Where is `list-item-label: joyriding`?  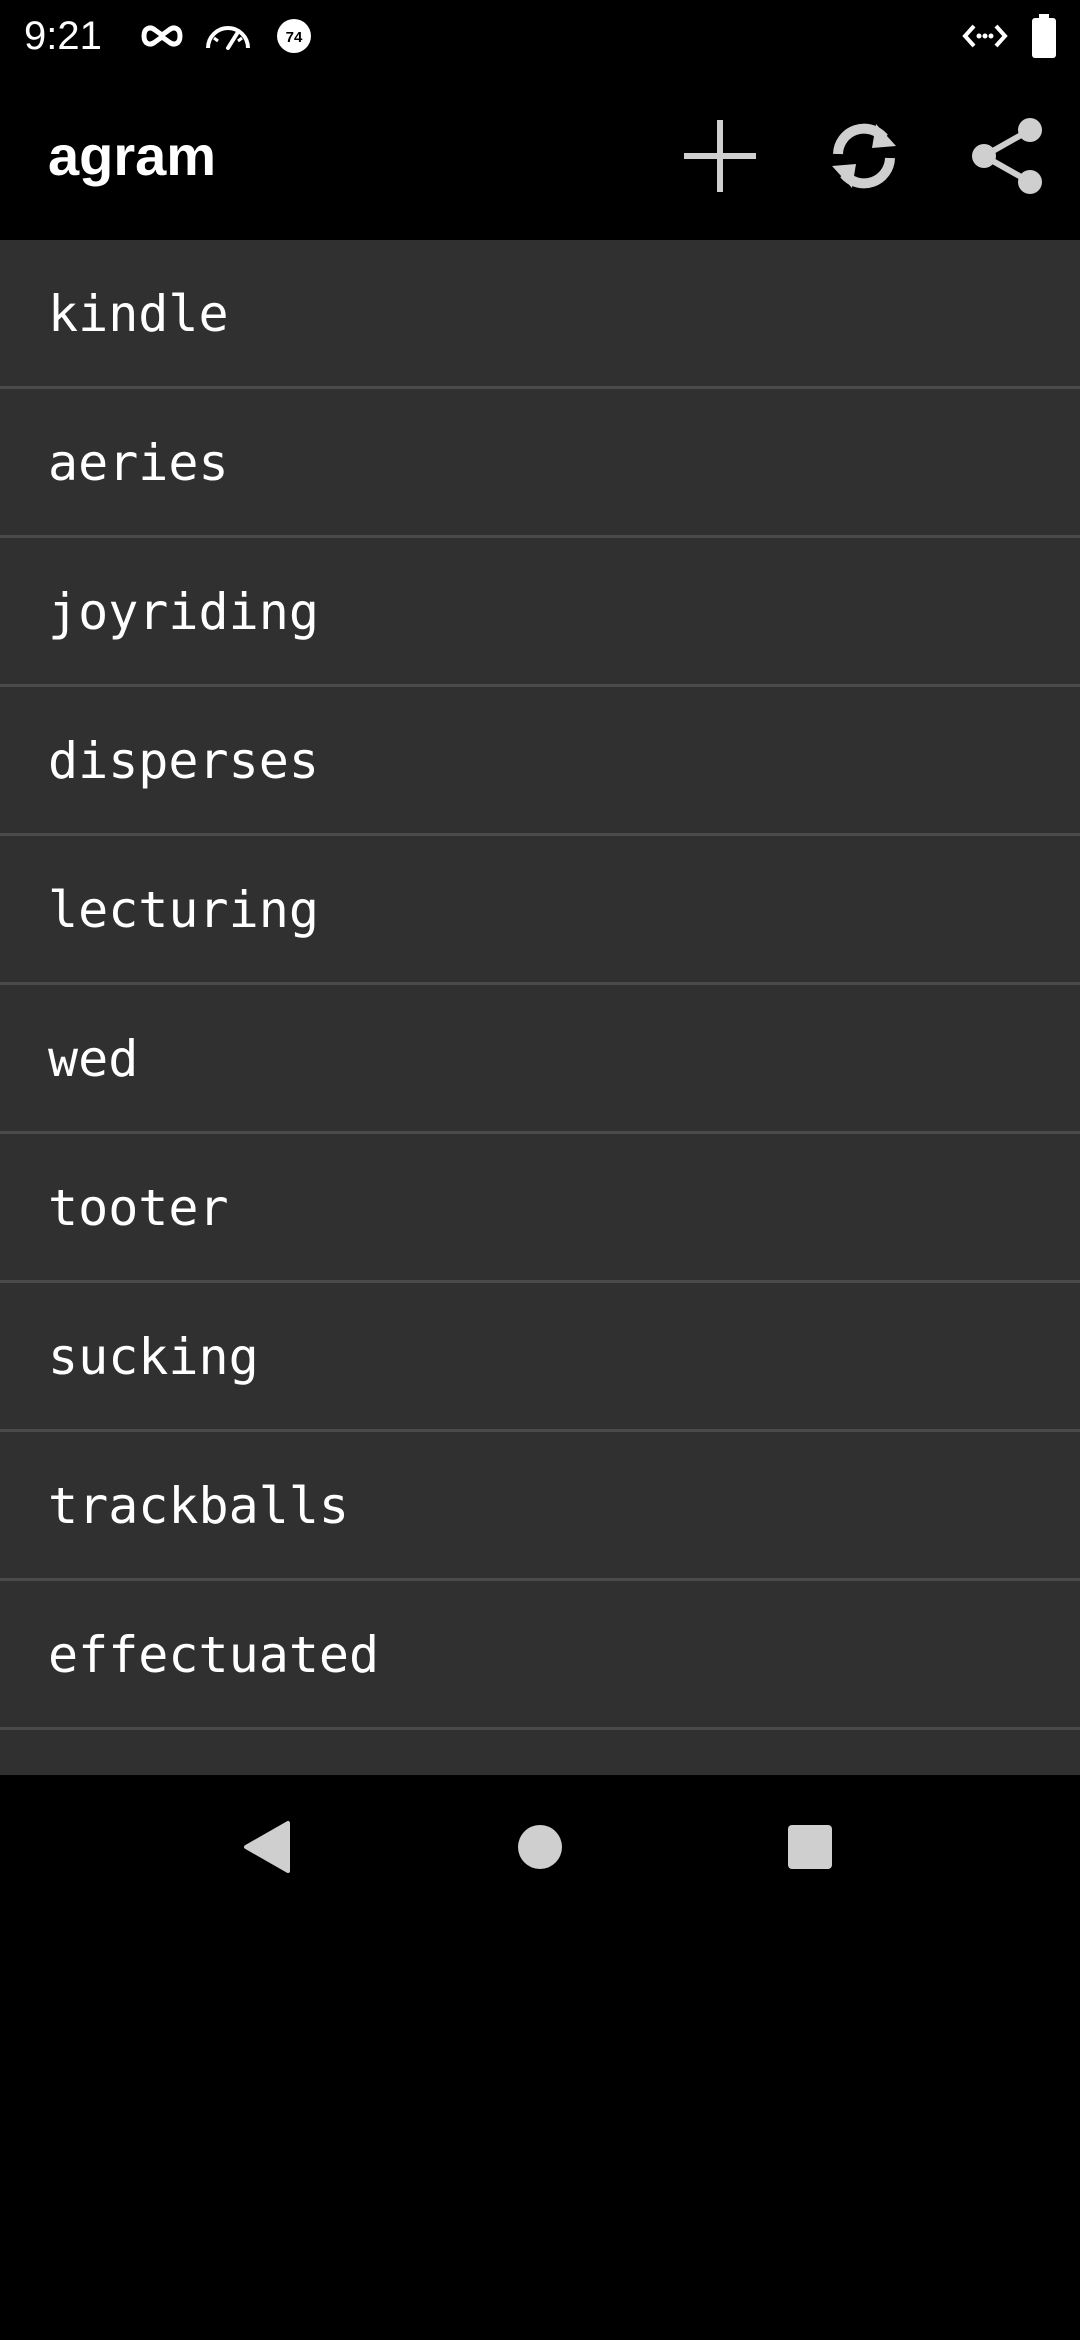
list-item-label: joyriding is located at coordinates (183, 612).